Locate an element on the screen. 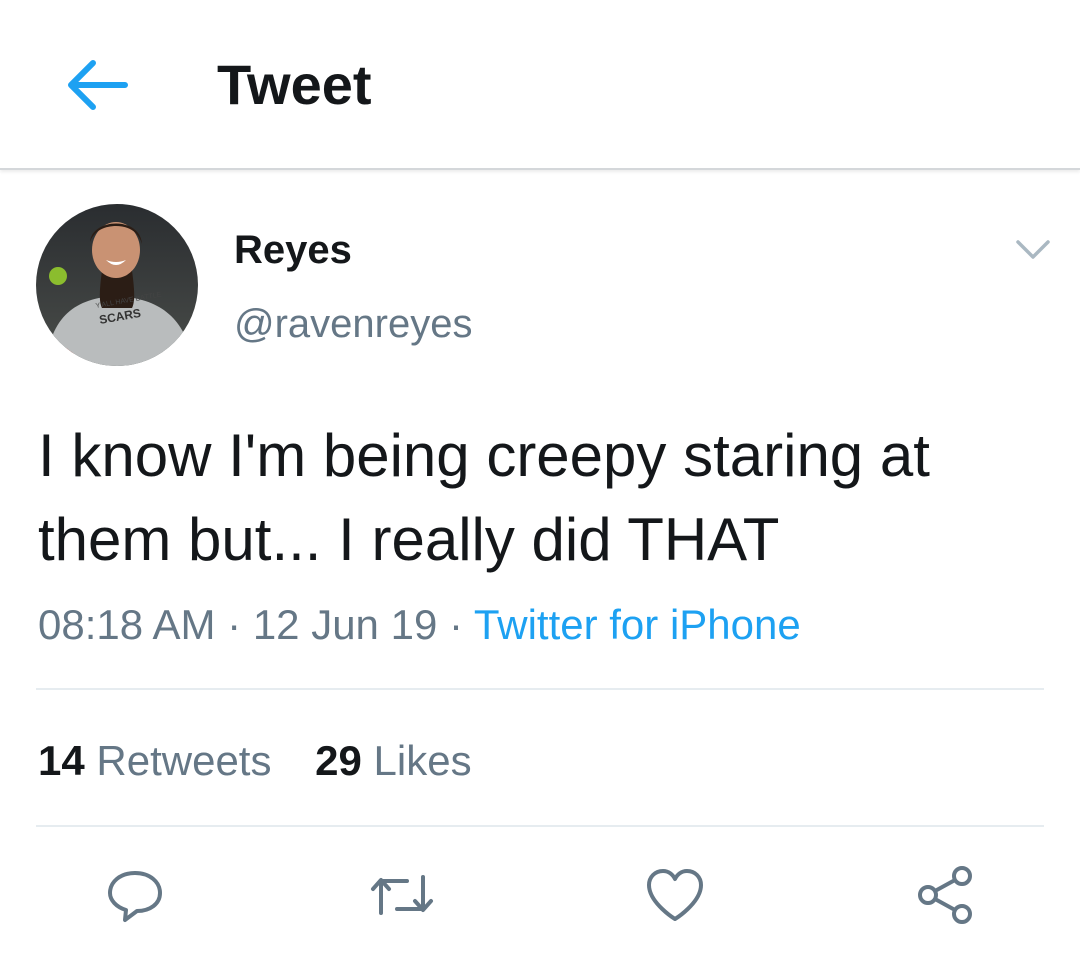 The width and height of the screenshot is (1080, 973). chevron-down-icon is located at coordinates (1033, 249).